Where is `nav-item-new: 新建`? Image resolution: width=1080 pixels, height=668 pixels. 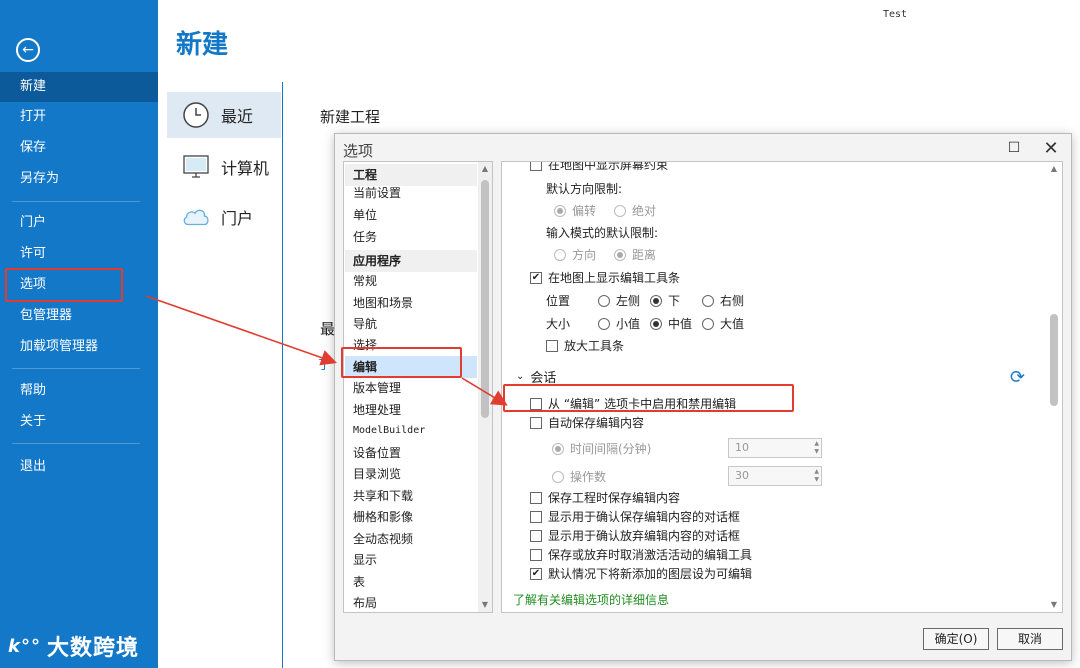 nav-item-new: 新建 is located at coordinates (79, 87).